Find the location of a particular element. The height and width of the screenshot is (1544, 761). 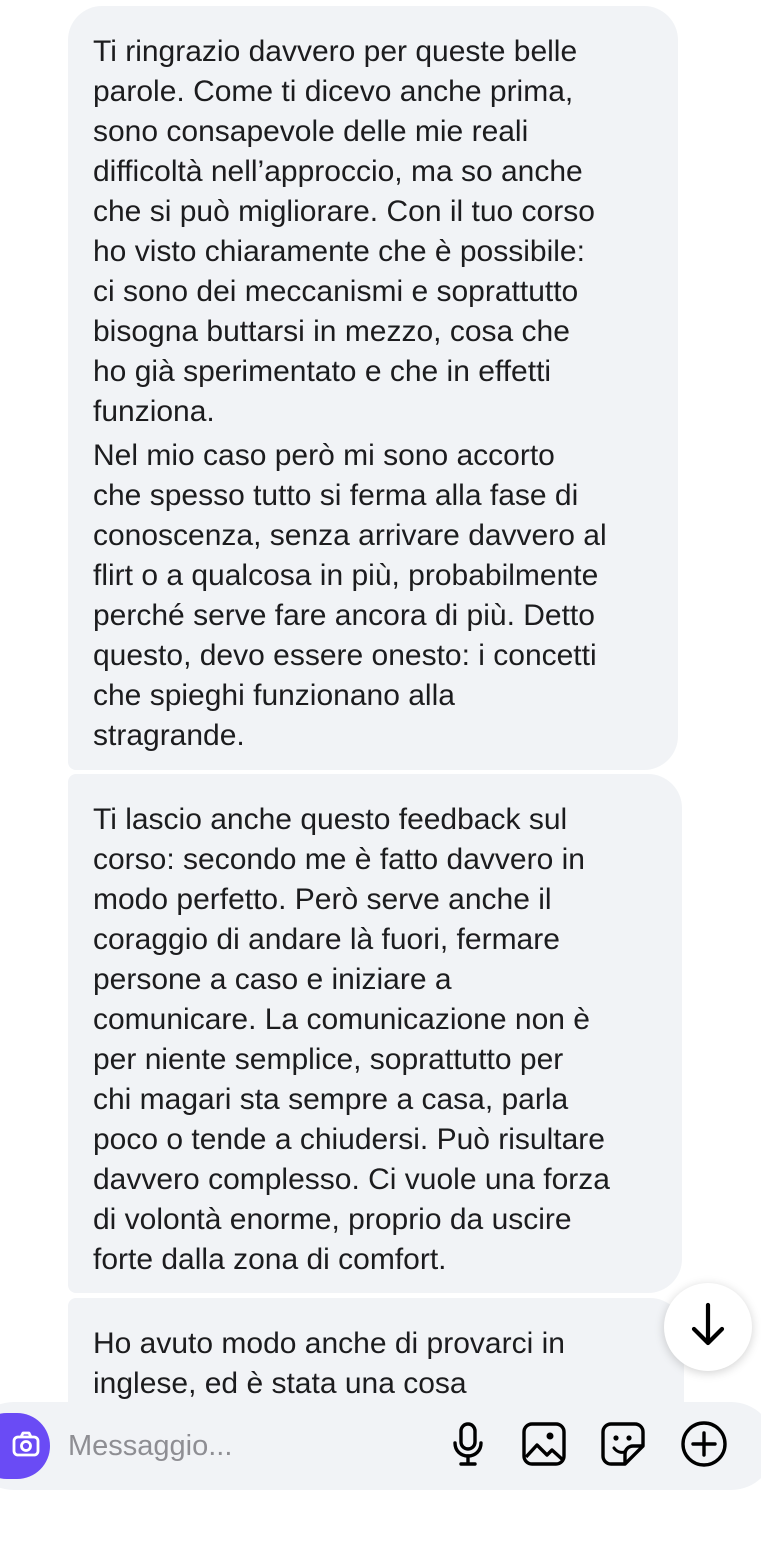

microphone-icon is located at coordinates (468, 1446).